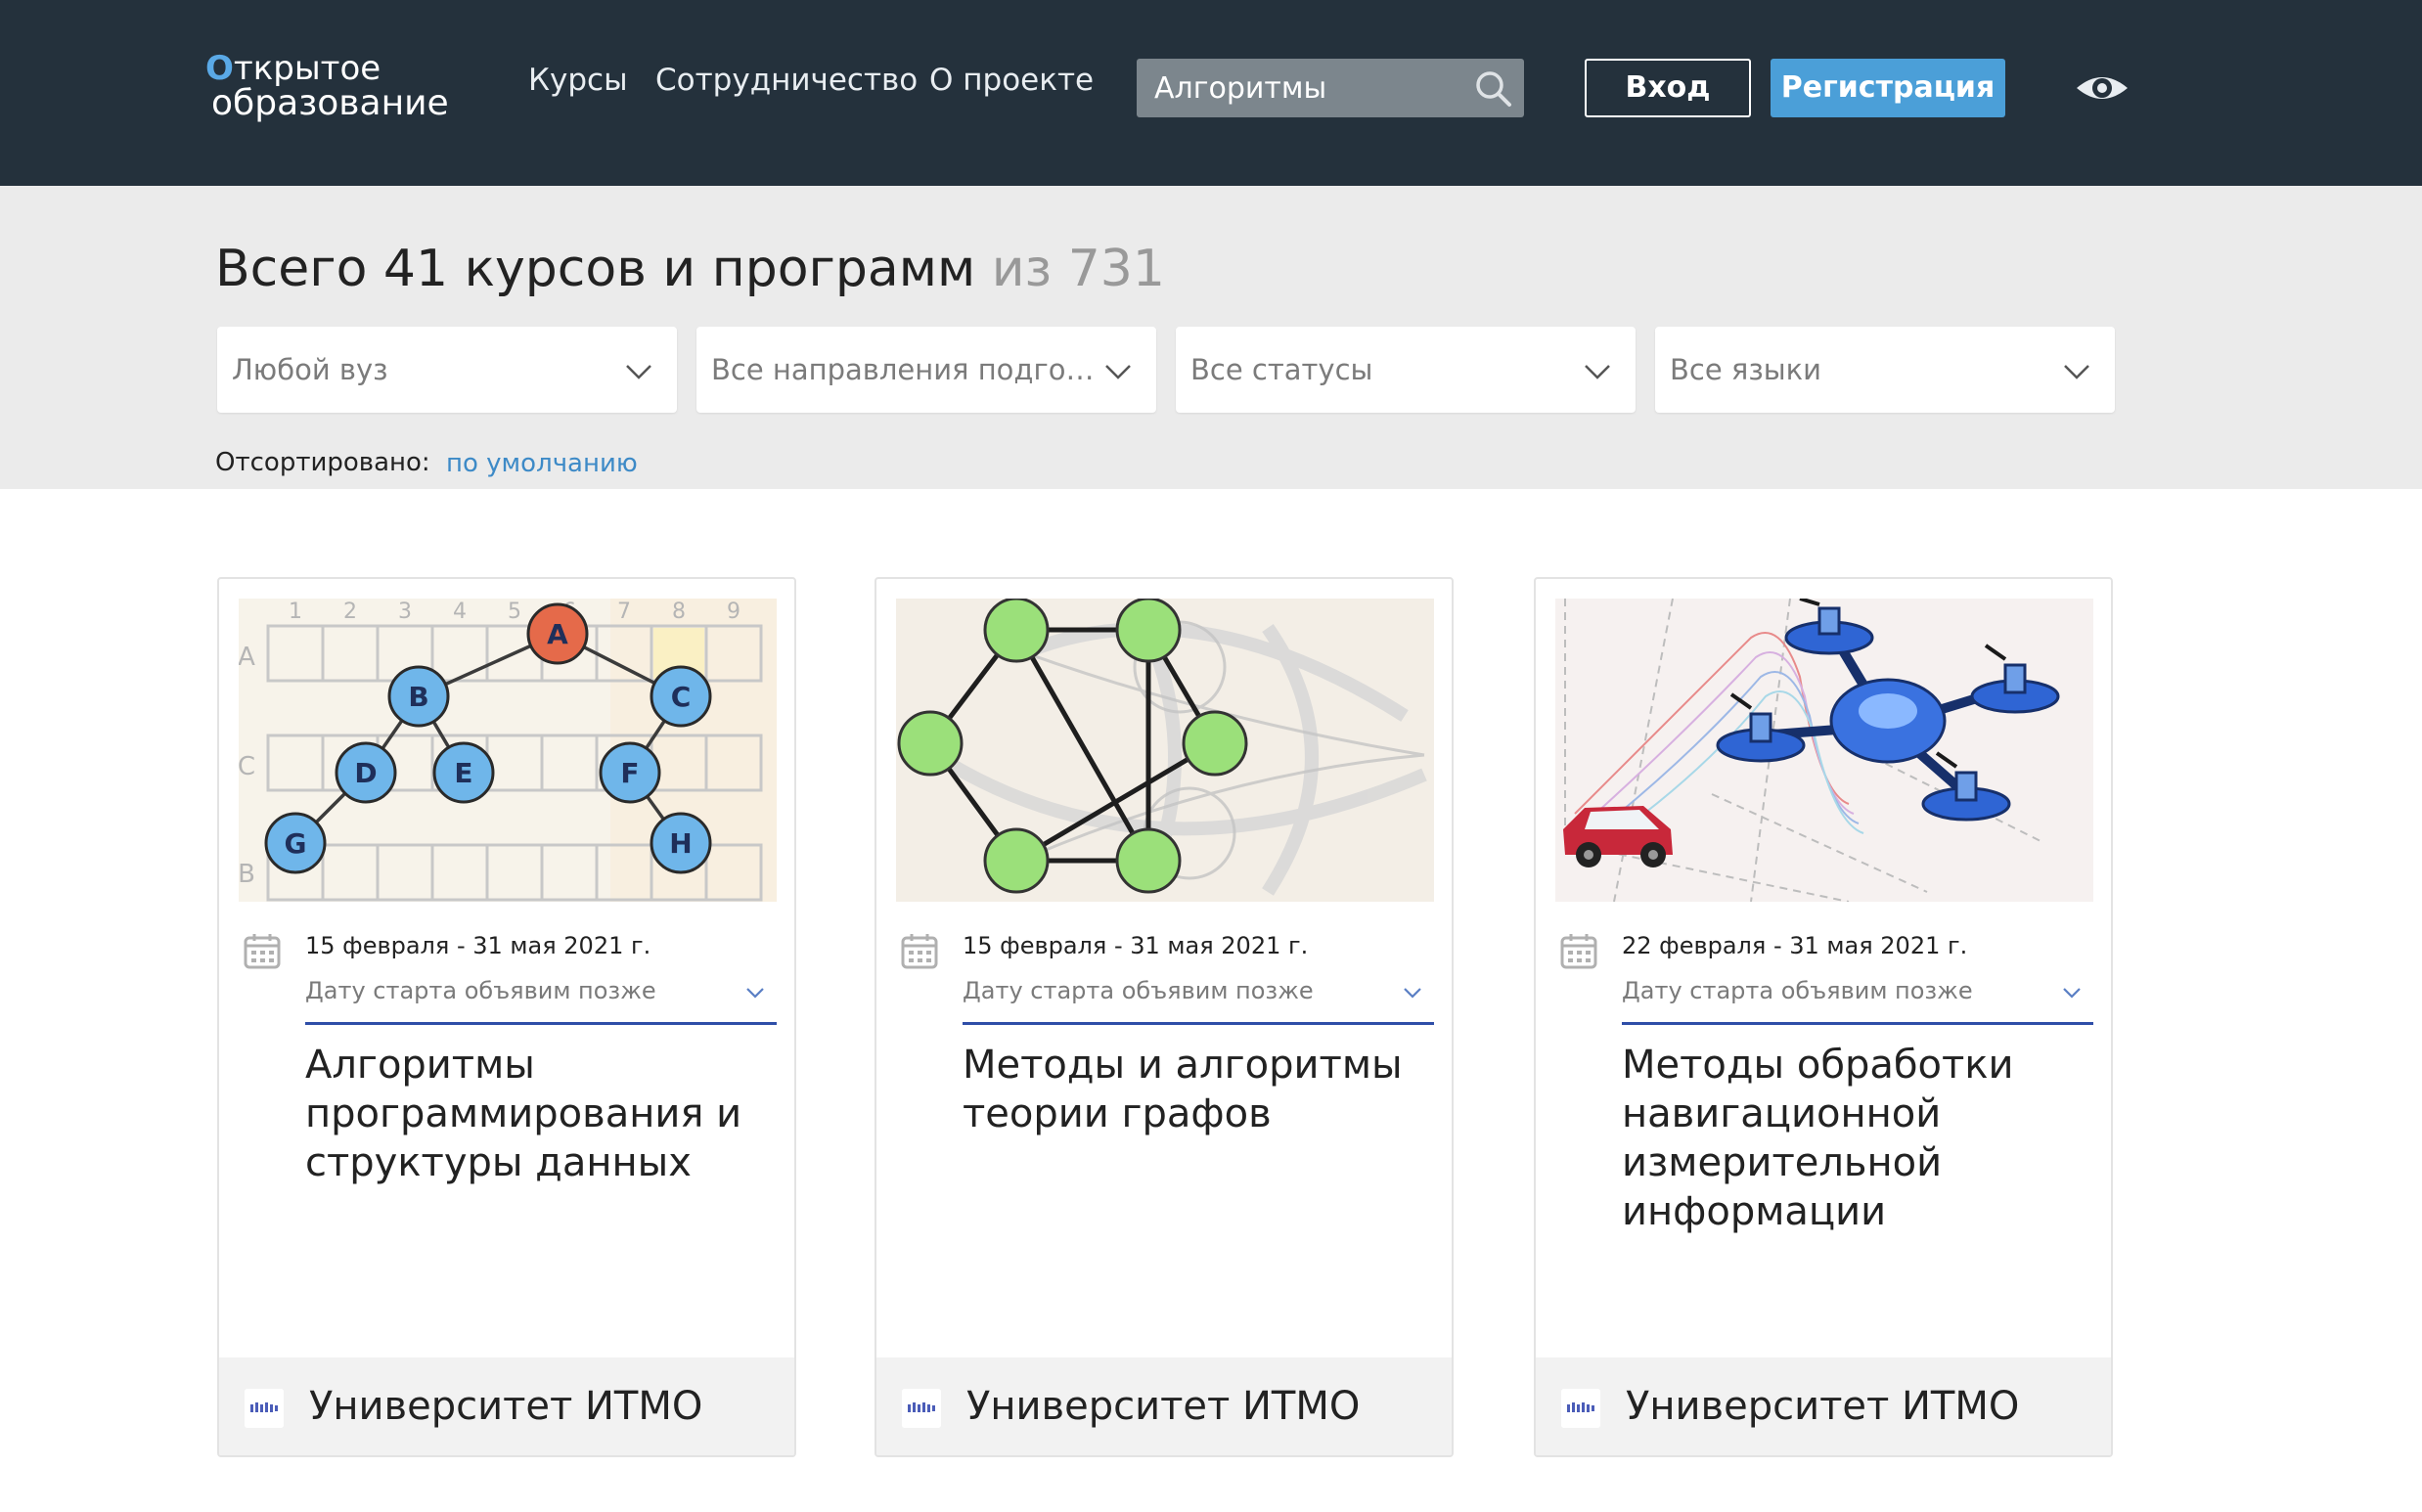 This screenshot has height=1512, width=2422. Describe the element at coordinates (630, 773) in the screenshot. I see `graph-node-label: F` at that location.